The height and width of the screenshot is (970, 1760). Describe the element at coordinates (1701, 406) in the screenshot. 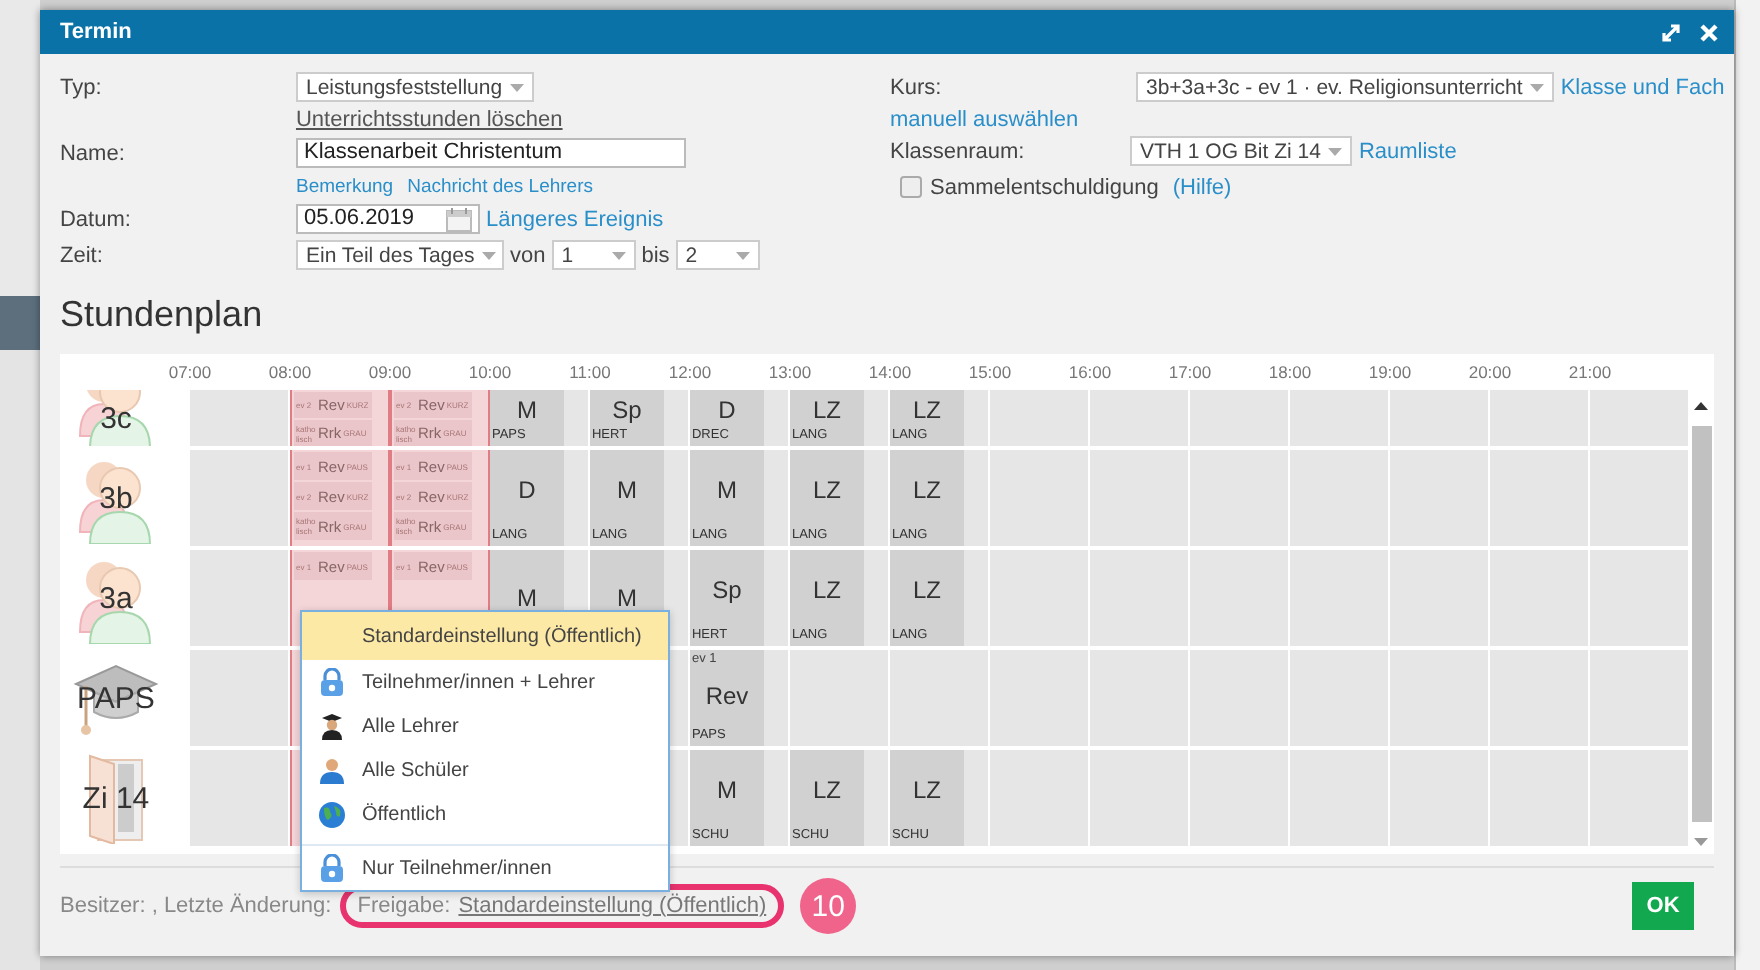

I see `scroll-up-icon` at that location.